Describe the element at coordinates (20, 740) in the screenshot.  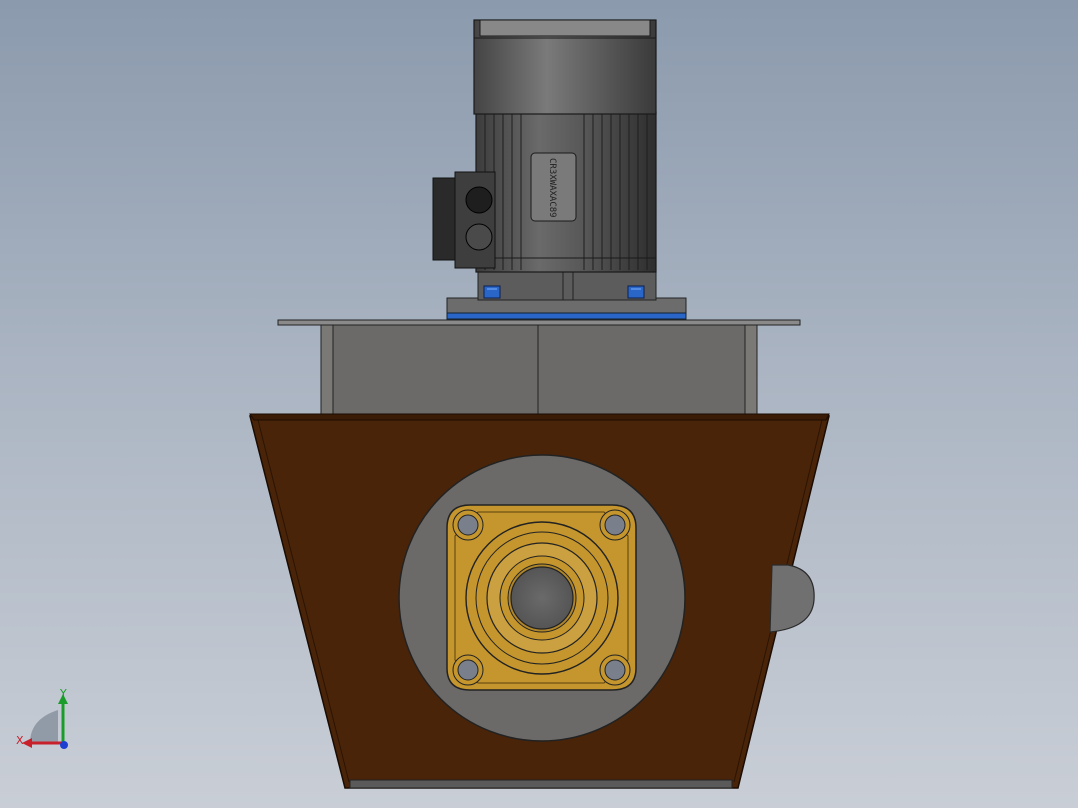
I see `triad-x-label: X` at that location.